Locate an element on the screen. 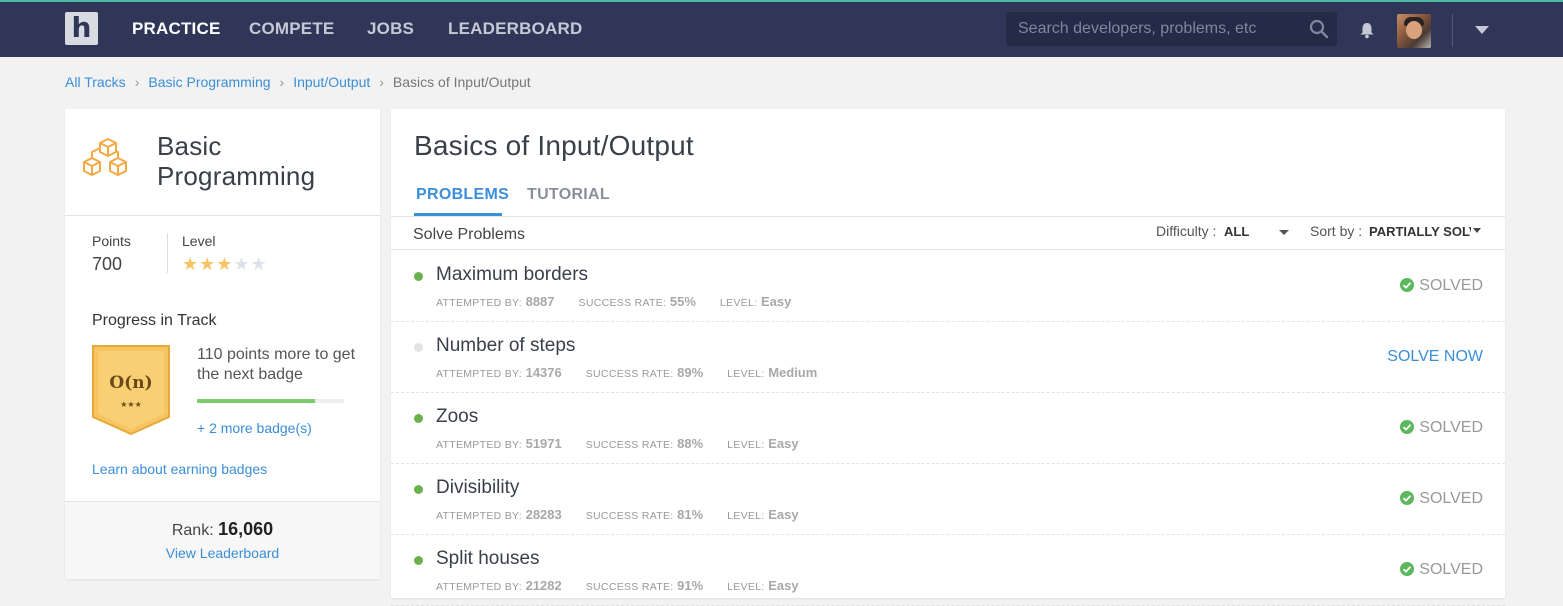 The image size is (1563, 606). solve-problems-title: Solve Problems is located at coordinates (469, 234).